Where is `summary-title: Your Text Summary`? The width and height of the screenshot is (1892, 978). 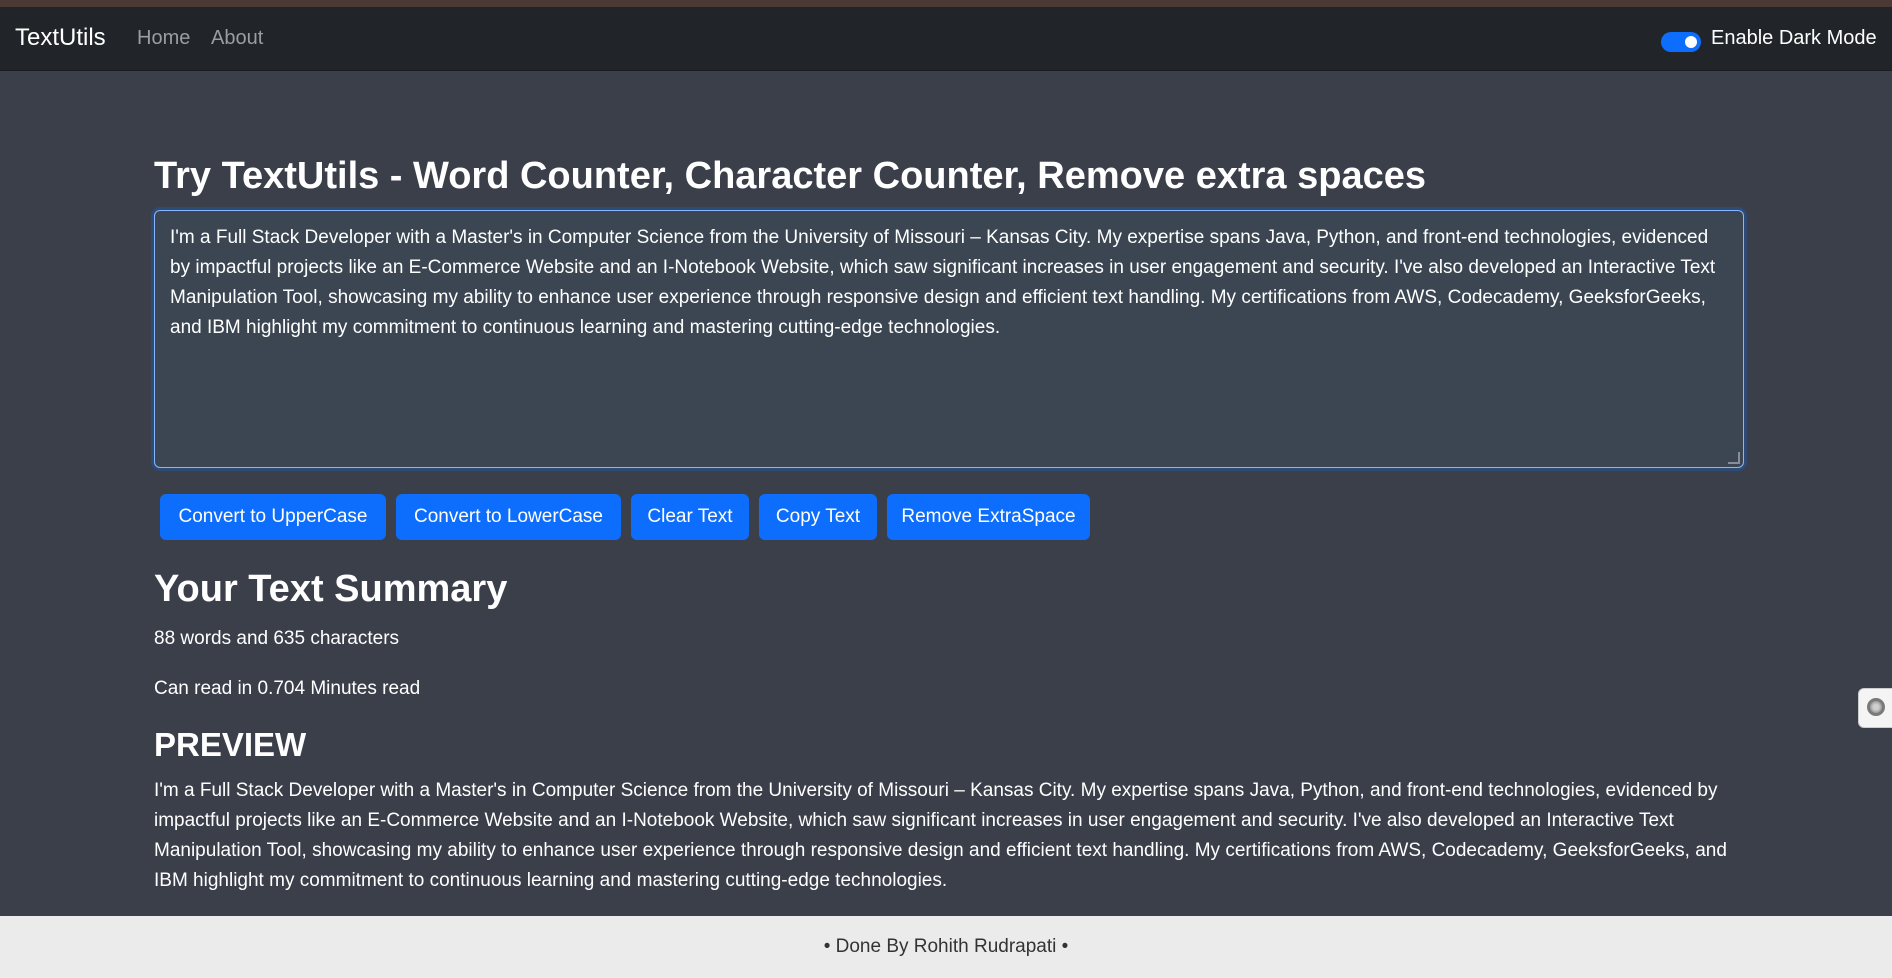
summary-title: Your Text Summary is located at coordinates (331, 589).